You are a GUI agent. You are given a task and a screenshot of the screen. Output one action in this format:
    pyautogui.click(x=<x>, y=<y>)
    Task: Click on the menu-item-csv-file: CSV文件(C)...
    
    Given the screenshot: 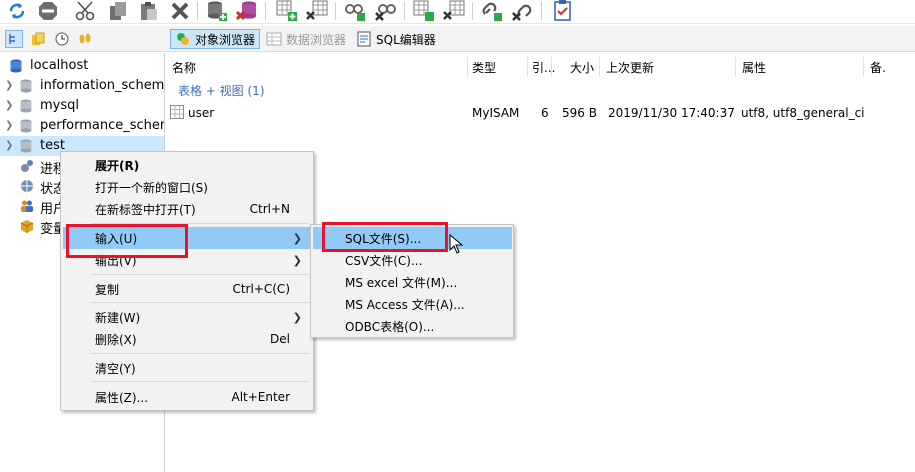 What is the action you would take?
    pyautogui.click(x=412, y=260)
    